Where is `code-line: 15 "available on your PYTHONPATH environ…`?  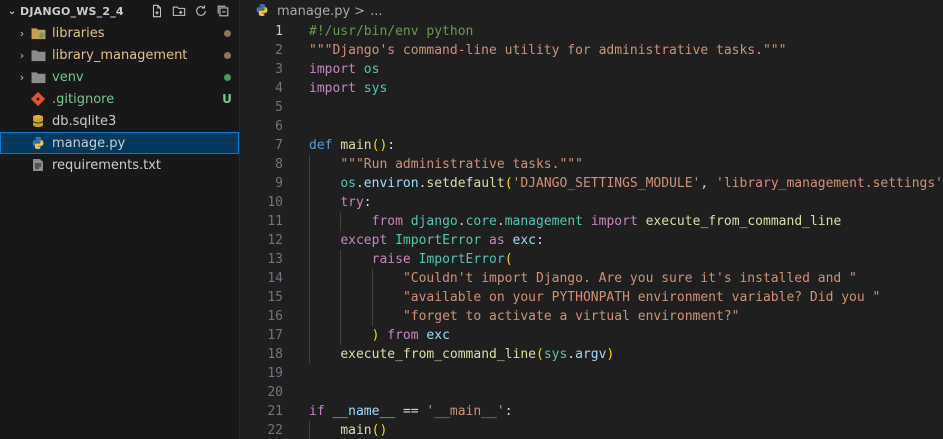 code-line: 15 "available on your PYTHONPATH environ… is located at coordinates (592, 297).